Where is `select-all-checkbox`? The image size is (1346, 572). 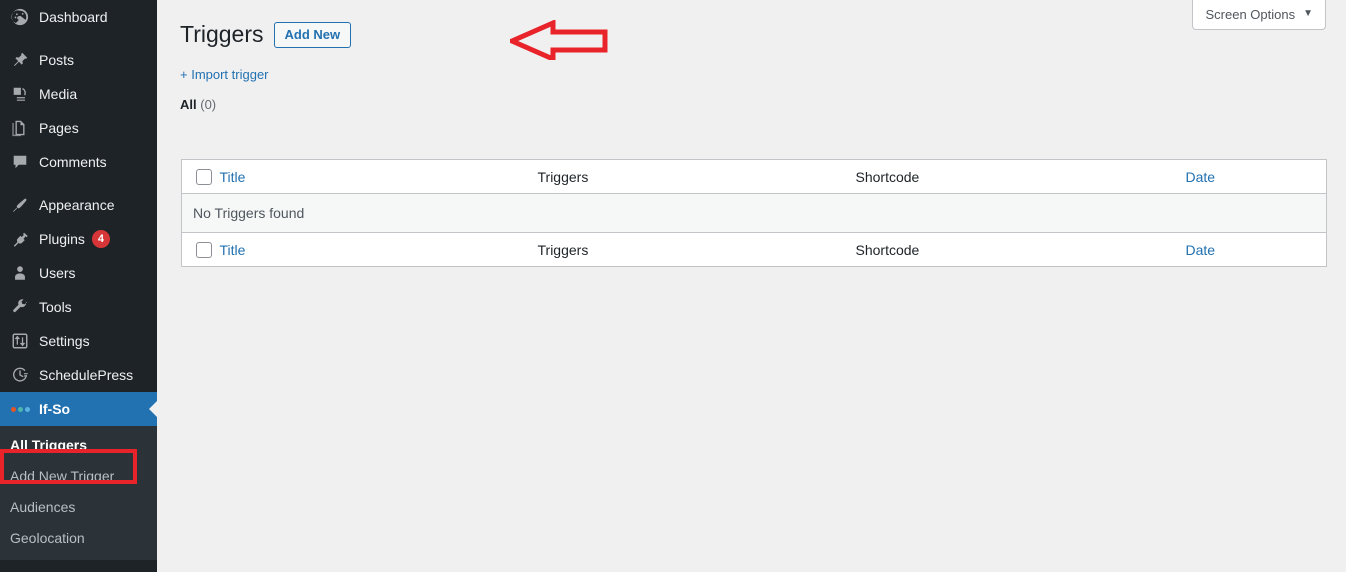
select-all-checkbox is located at coordinates (204, 176).